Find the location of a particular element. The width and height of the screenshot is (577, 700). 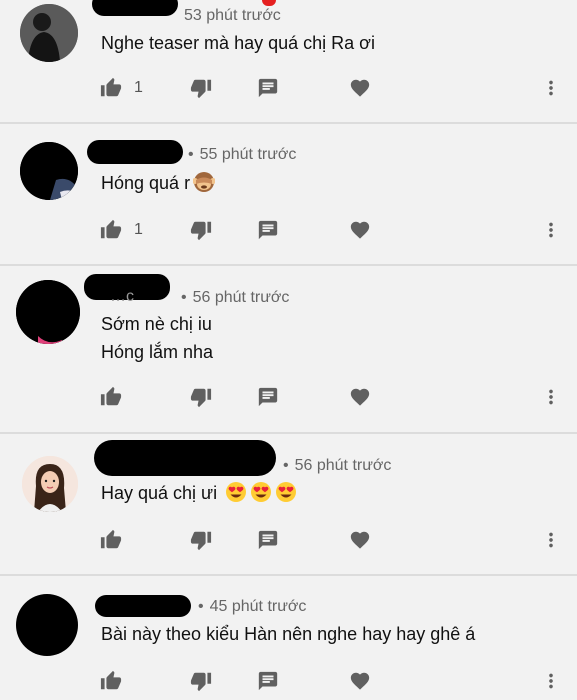

partial-username: …c is located at coordinates (122, 296).